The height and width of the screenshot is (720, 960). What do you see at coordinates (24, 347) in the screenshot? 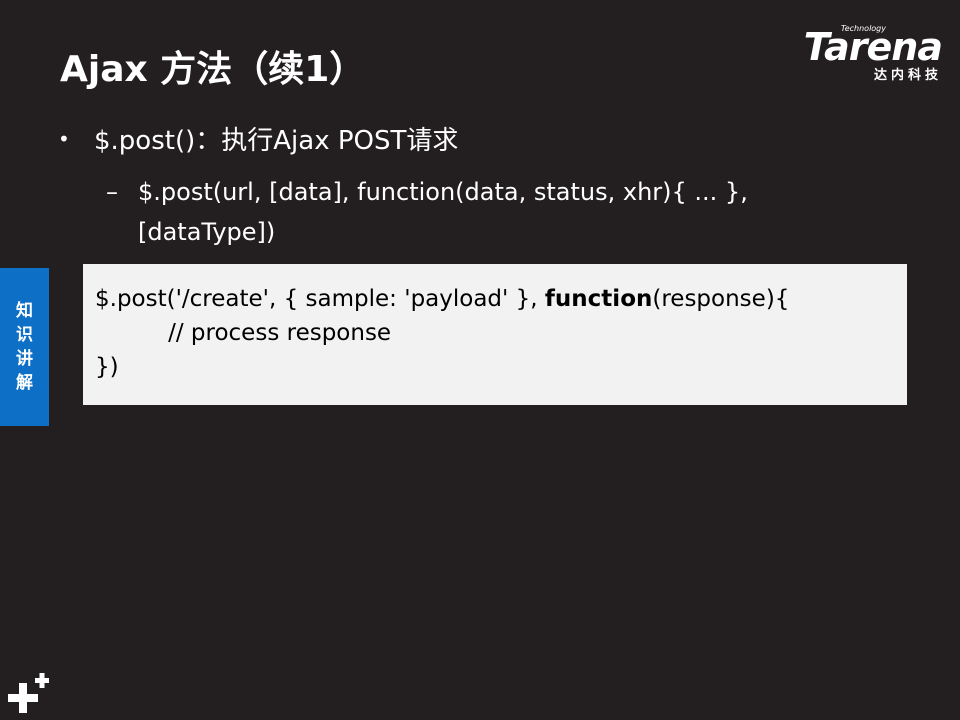
I see `side-tab-knowledge: 知 识 讲 解` at bounding box center [24, 347].